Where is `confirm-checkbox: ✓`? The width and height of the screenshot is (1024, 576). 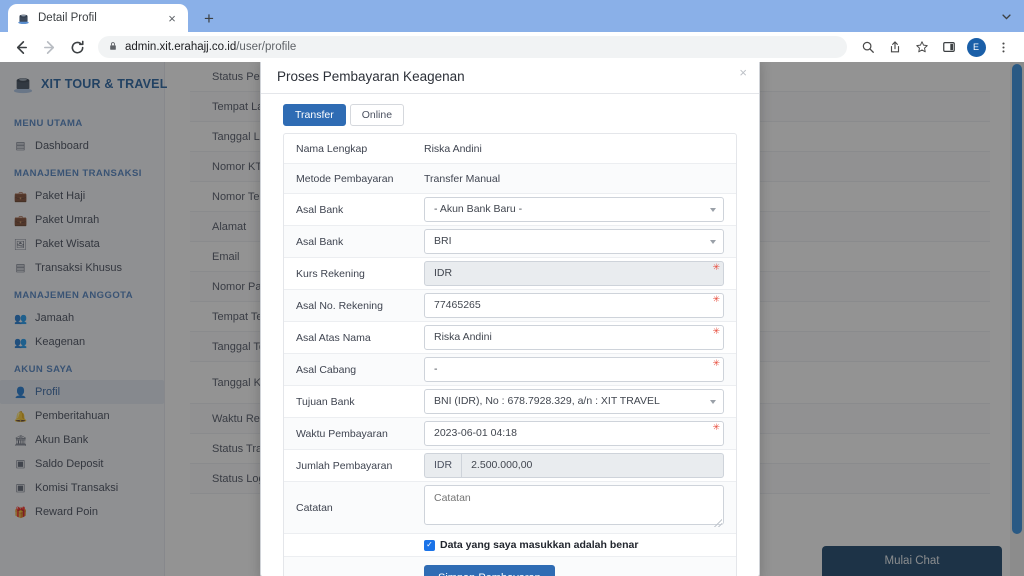 confirm-checkbox: ✓ is located at coordinates (429, 545).